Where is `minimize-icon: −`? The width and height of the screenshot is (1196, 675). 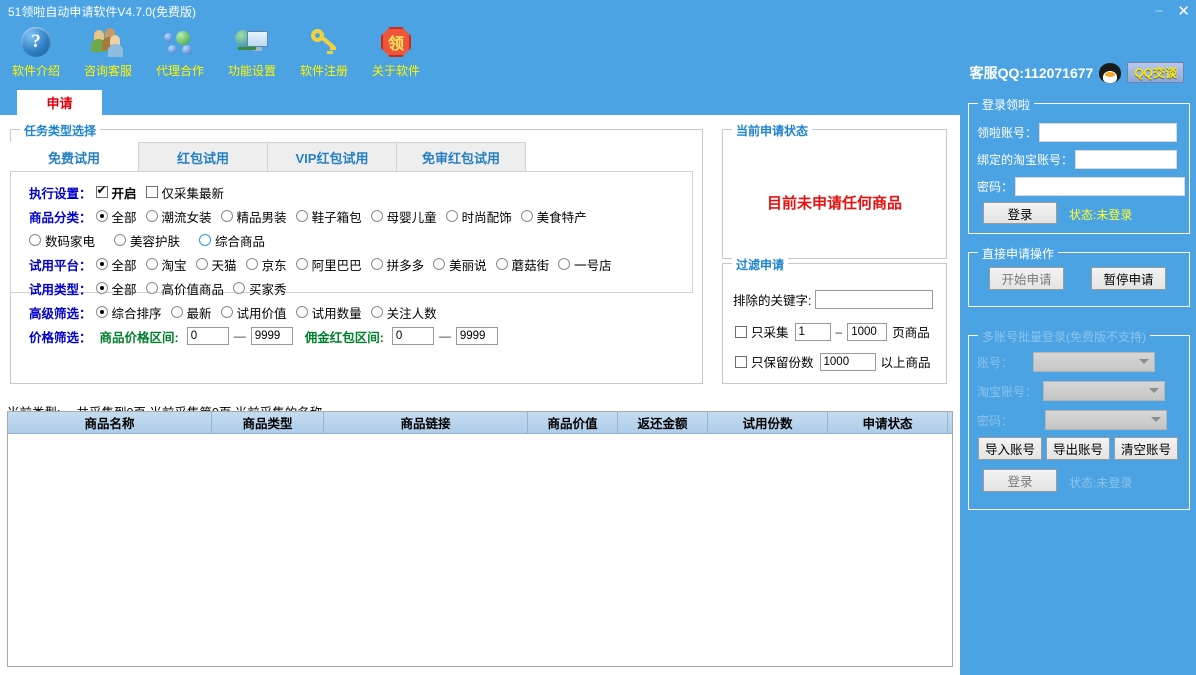
minimize-icon: − is located at coordinates (1159, 11).